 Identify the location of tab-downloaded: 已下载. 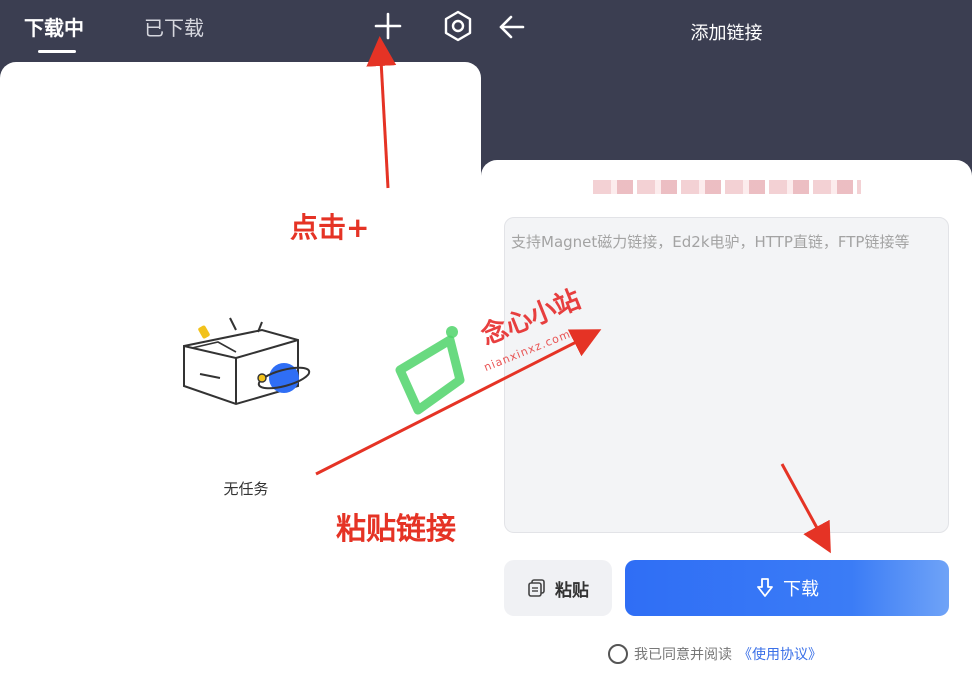
(174, 26).